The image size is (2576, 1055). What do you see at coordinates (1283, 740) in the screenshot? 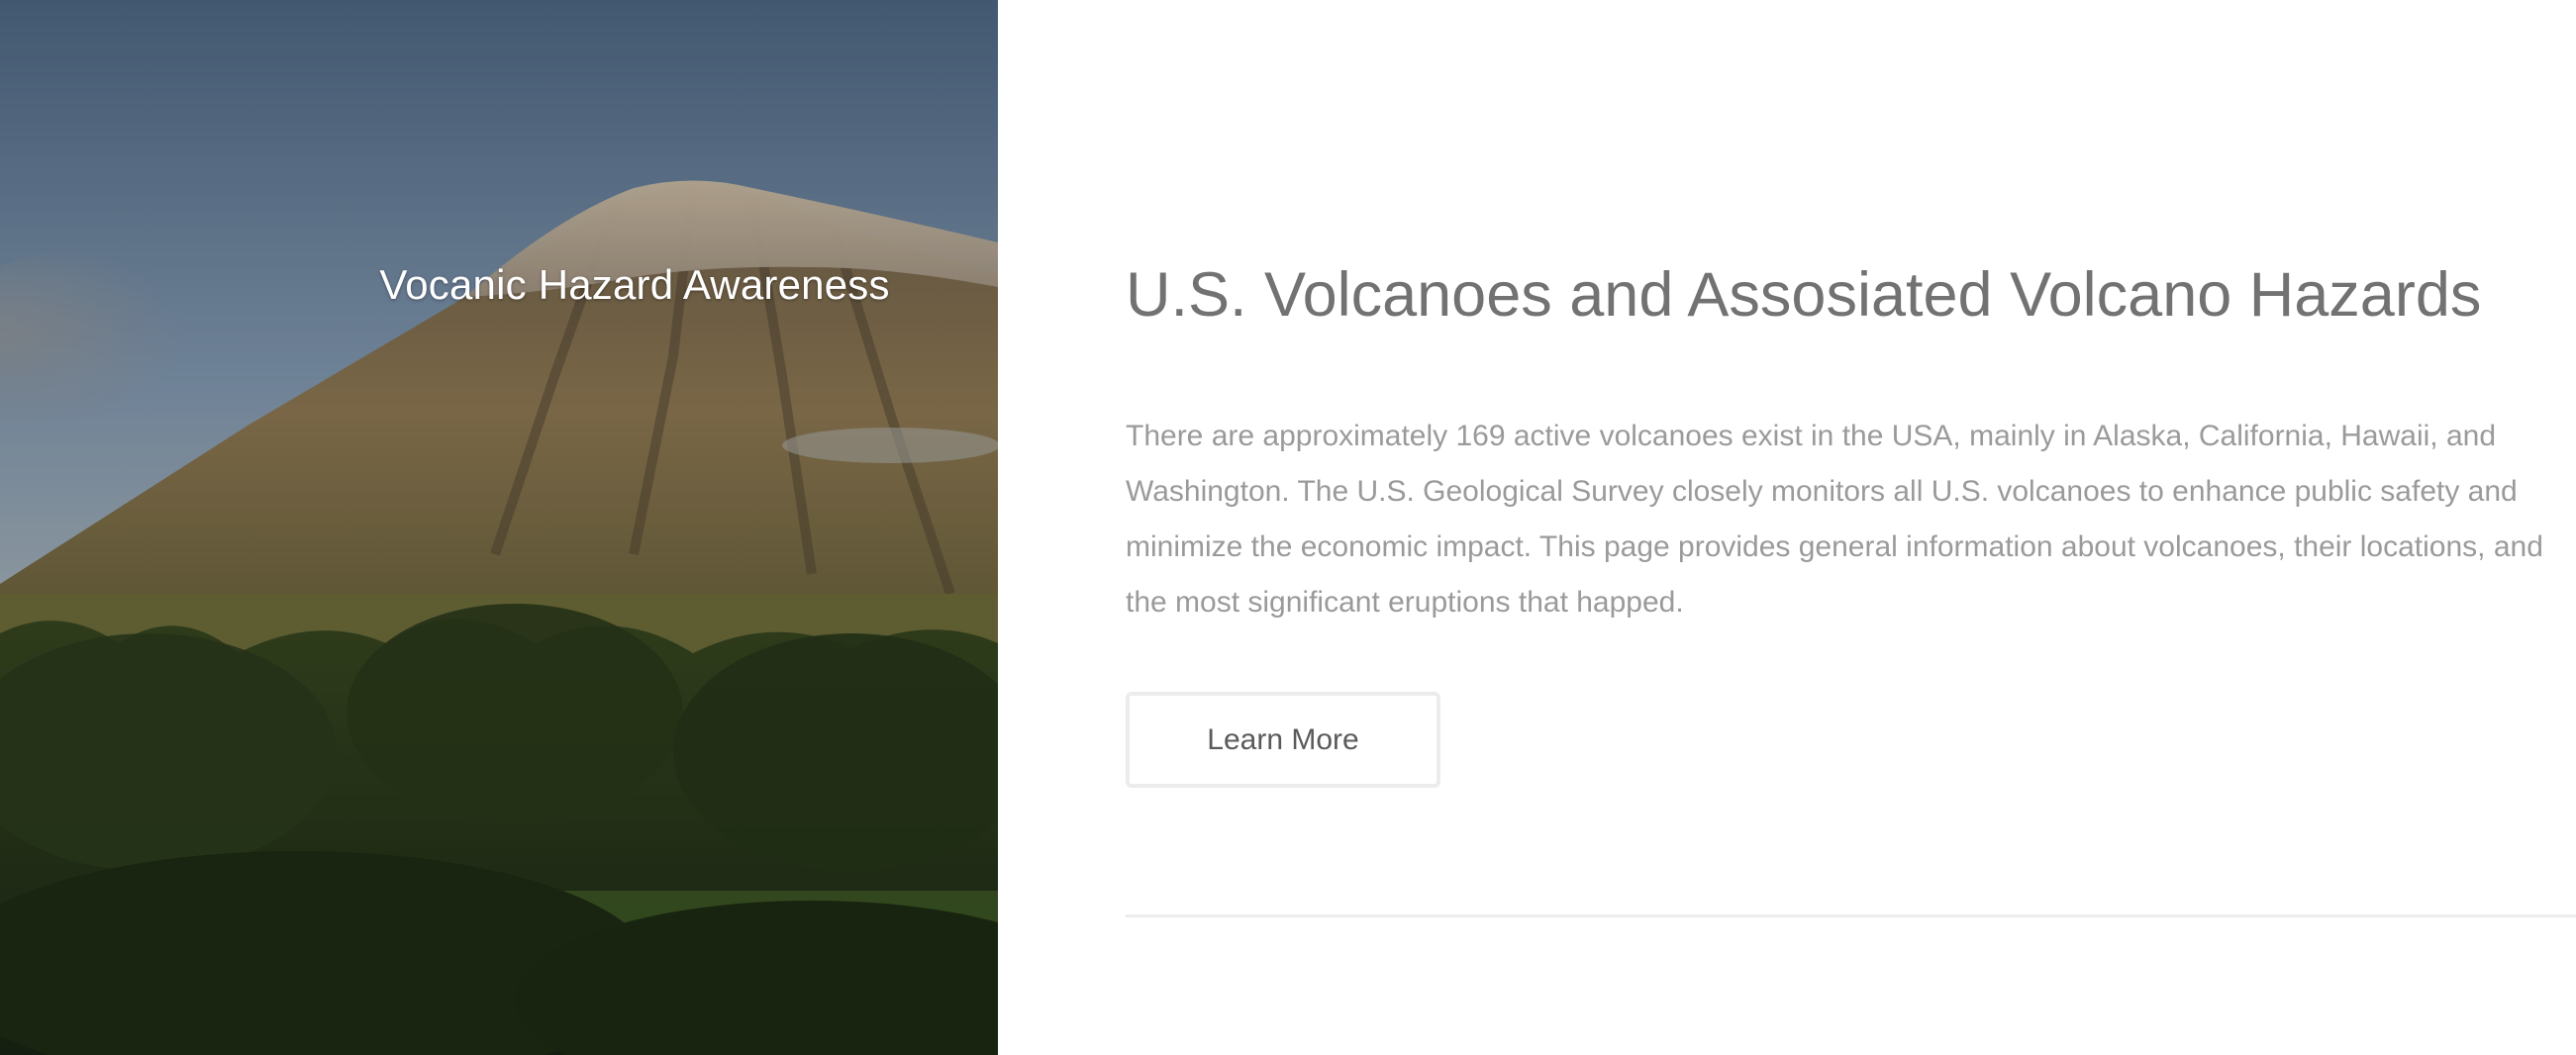
I see `learn-more-button: Learn More` at bounding box center [1283, 740].